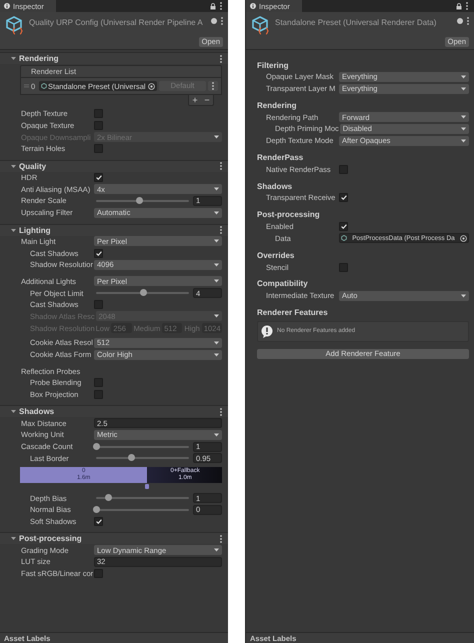 This screenshot has width=474, height=643. Describe the element at coordinates (26, 86) in the screenshot. I see `drag-handle-icon` at that location.